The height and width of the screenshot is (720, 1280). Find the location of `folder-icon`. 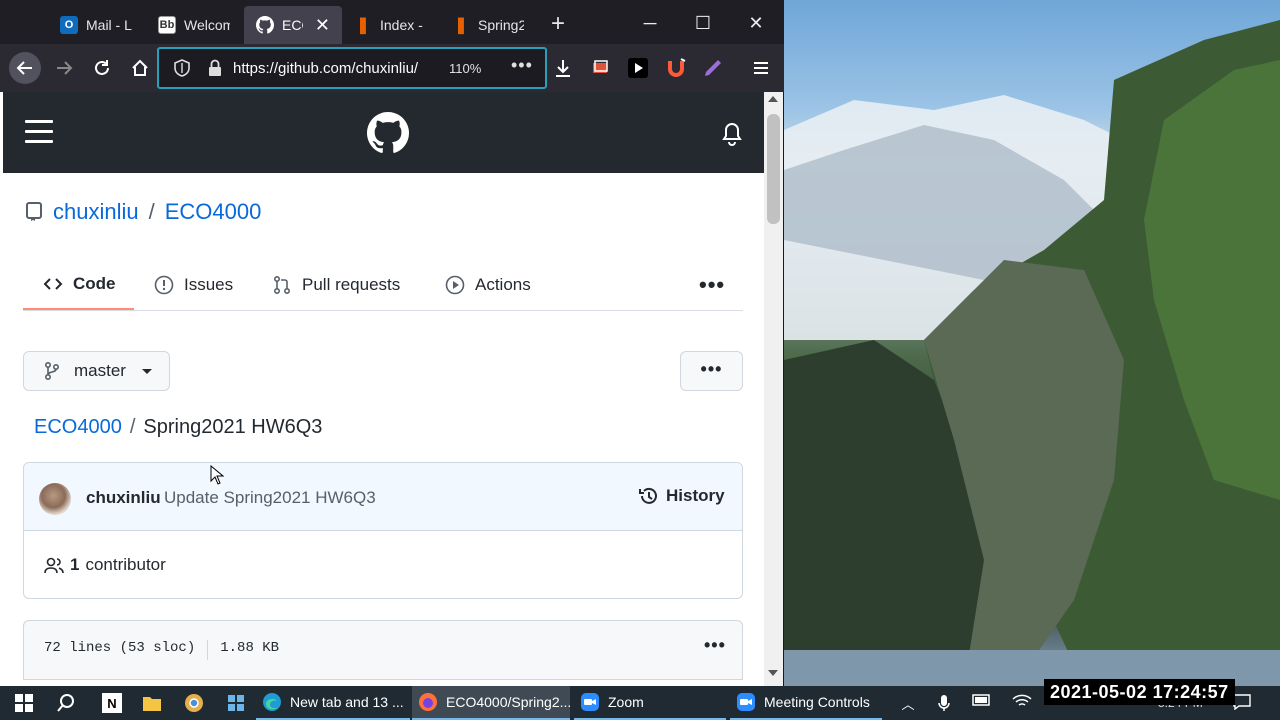

folder-icon is located at coordinates (152, 703).